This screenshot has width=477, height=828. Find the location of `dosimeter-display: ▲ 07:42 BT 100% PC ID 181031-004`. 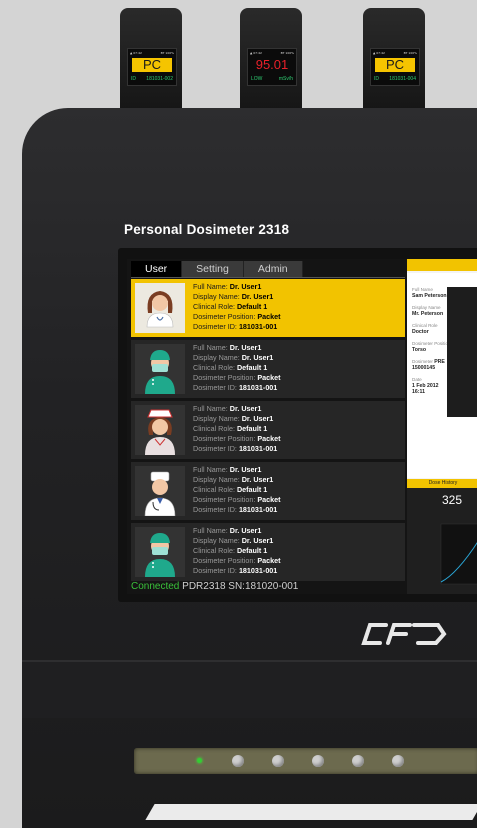

dosimeter-display: ▲ 07:42 BT 100% PC ID 181031-004 is located at coordinates (395, 67).